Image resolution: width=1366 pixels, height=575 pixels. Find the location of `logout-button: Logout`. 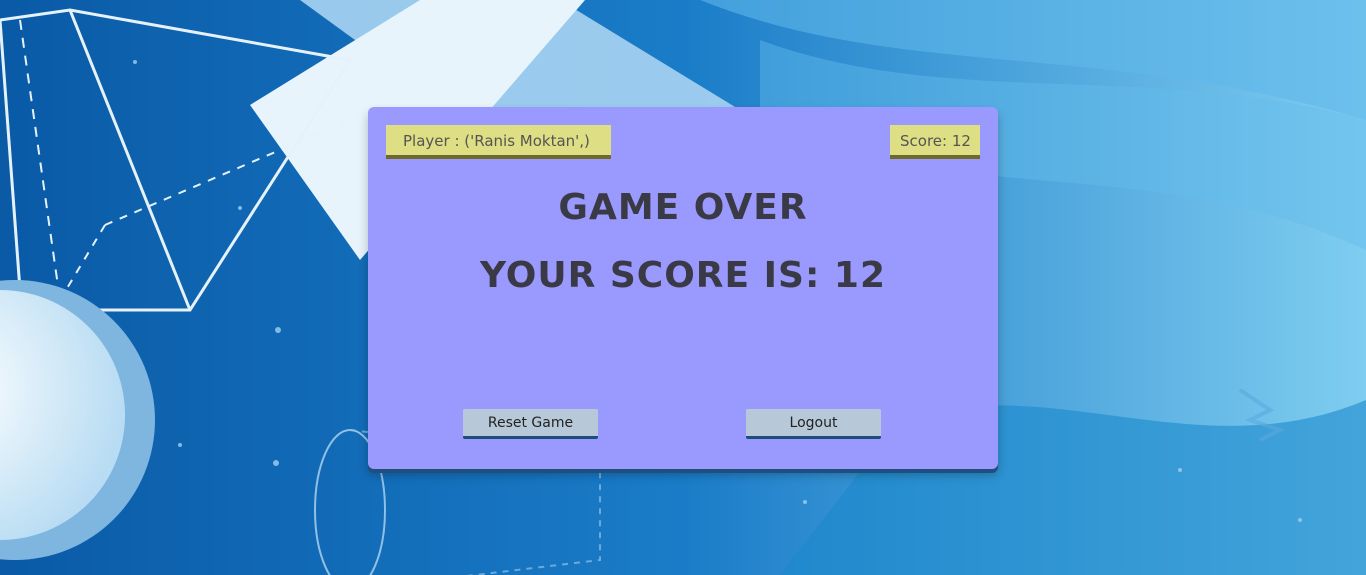

logout-button: Logout is located at coordinates (813, 424).